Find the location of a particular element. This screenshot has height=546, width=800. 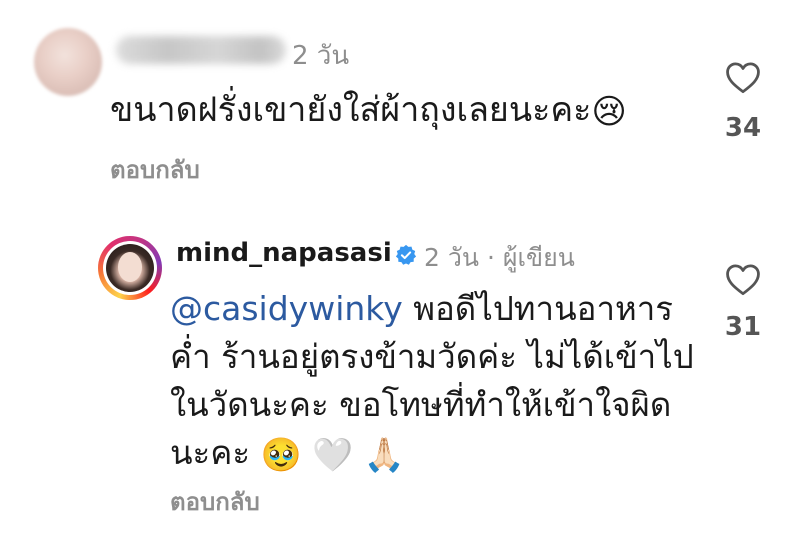

comment-text: ขนาดฝรั่งเขายังใส่ผ้าถุงเลยนะคะ😢 is located at coordinates (368, 109).